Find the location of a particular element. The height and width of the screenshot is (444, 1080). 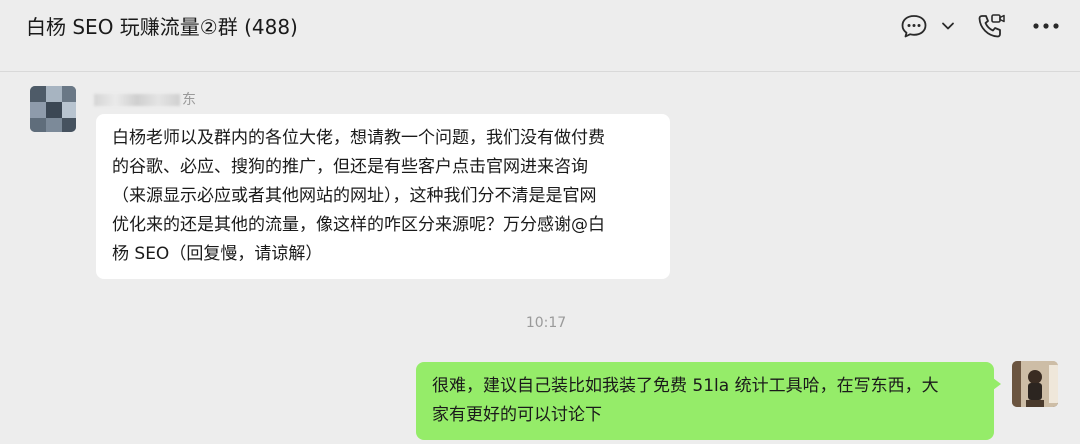

phone-video-icon is located at coordinates (991, 26).